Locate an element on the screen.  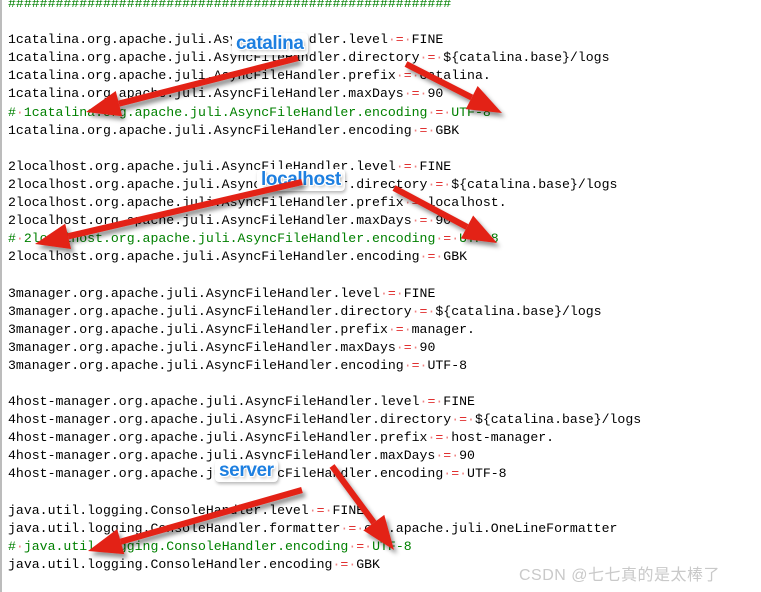
annotation-label-server: server is located at coordinates (246, 471).